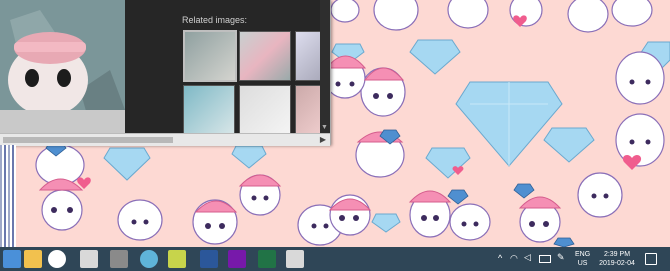  I want to click on file-explorer-icon, so click(33, 259).